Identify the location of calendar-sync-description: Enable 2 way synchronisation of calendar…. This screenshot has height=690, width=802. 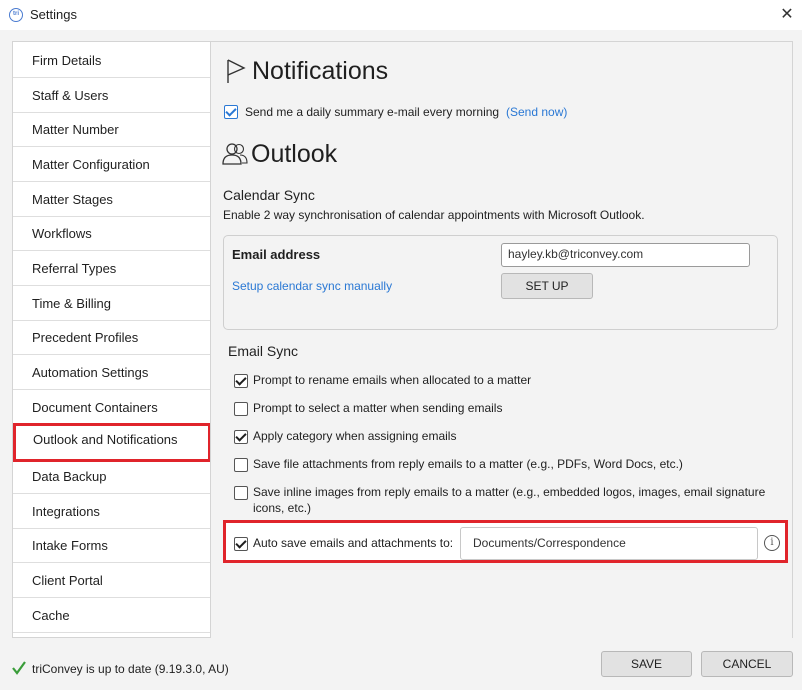
(434, 215).